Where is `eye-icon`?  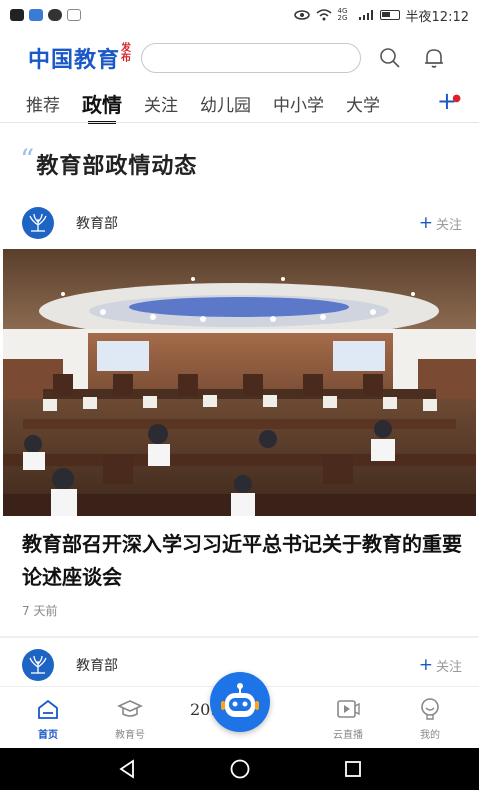
eye-icon is located at coordinates (301, 15).